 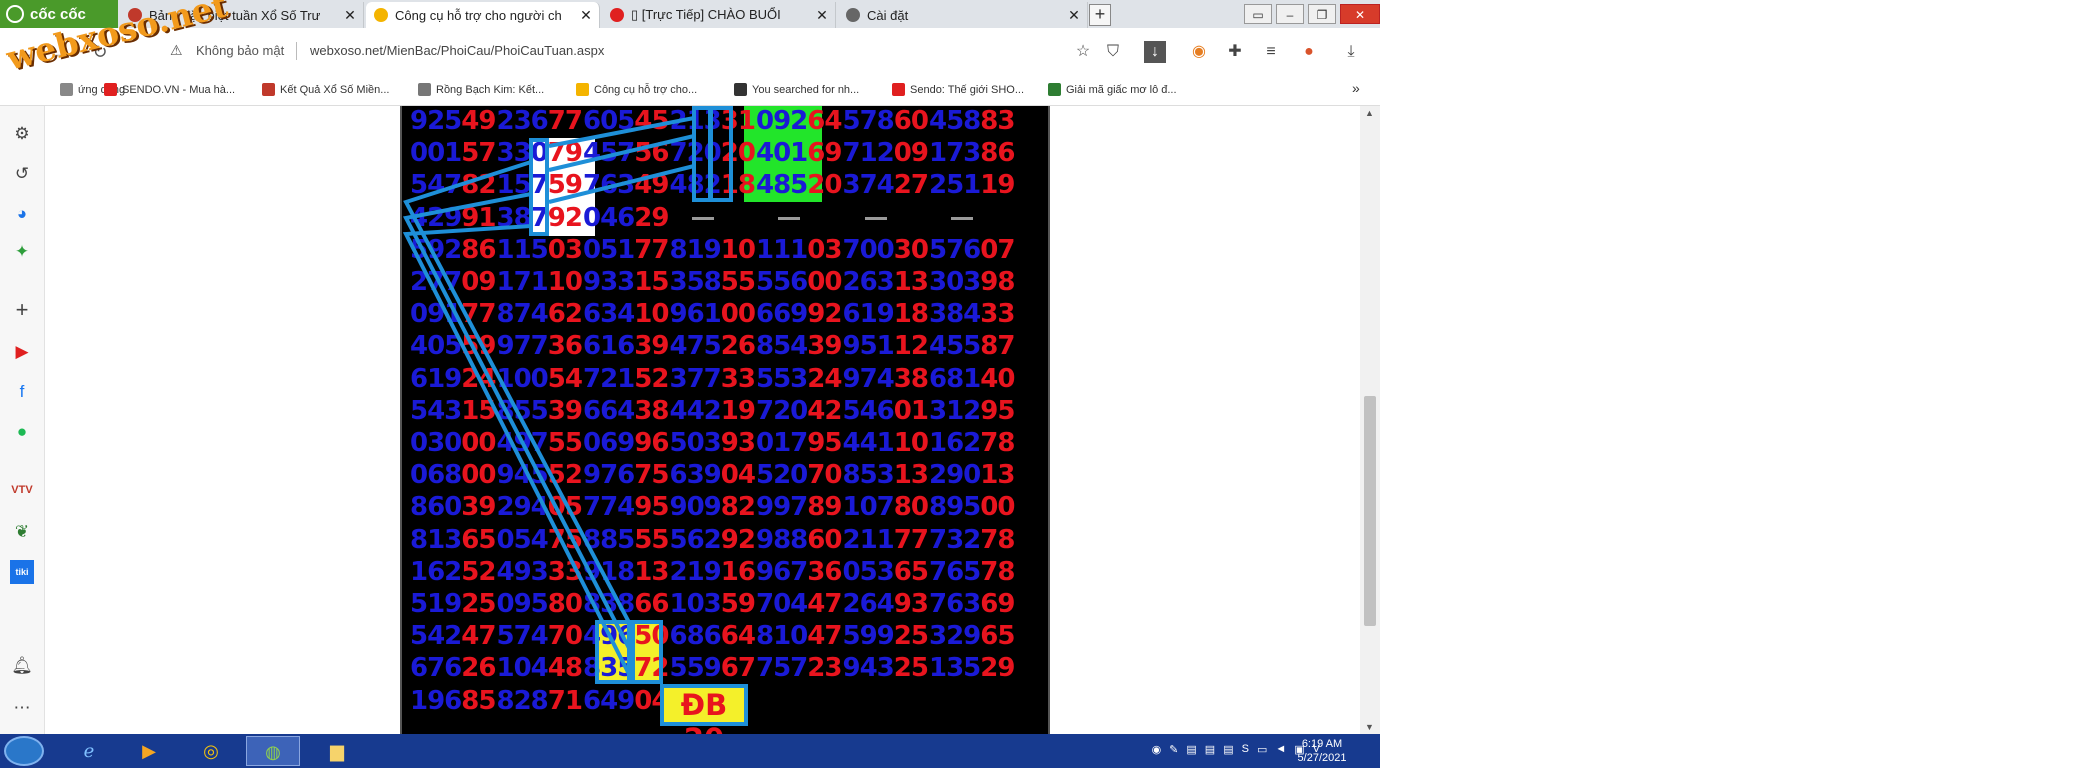 What do you see at coordinates (1322, 14) in the screenshot?
I see `maximize-button: ❐` at bounding box center [1322, 14].